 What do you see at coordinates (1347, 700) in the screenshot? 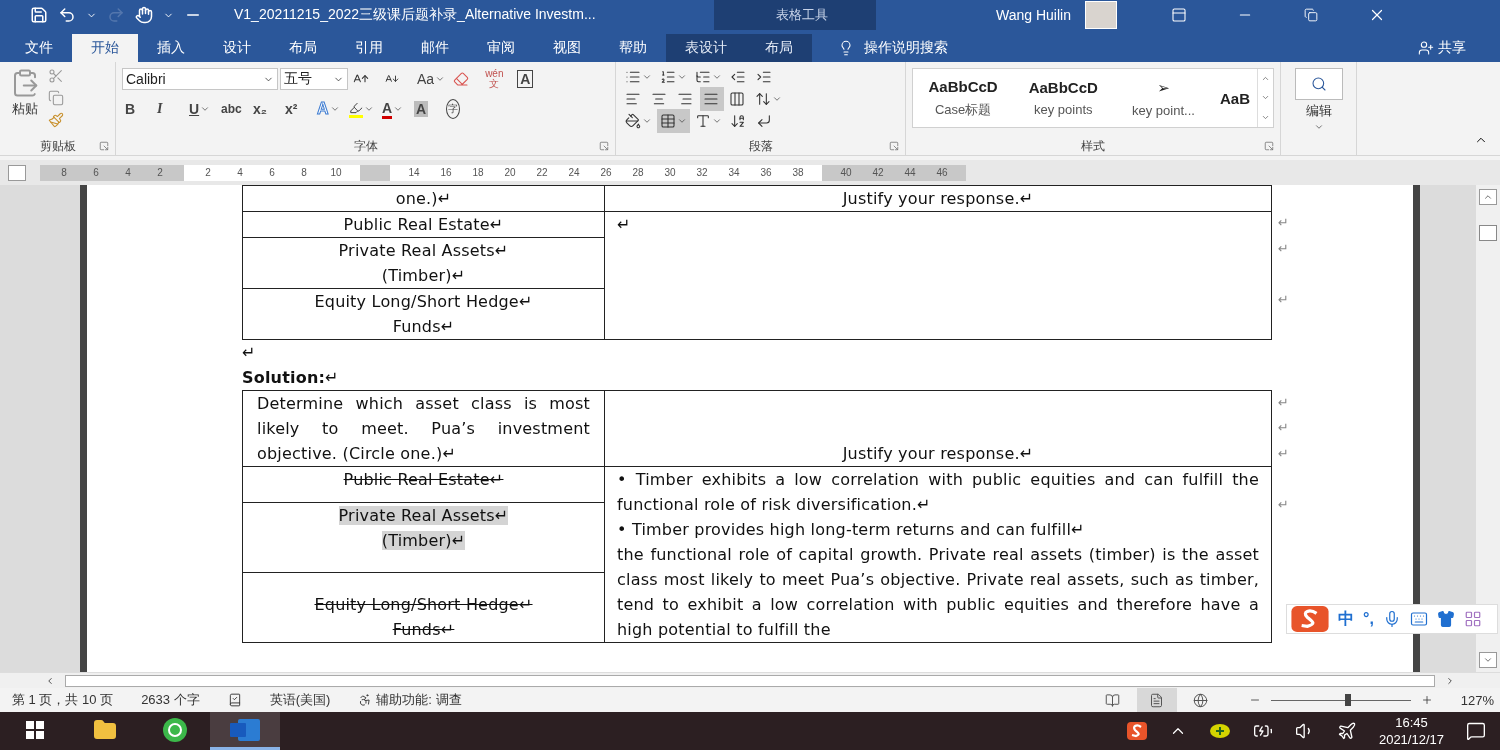
I see `zoom-thumb` at bounding box center [1347, 700].